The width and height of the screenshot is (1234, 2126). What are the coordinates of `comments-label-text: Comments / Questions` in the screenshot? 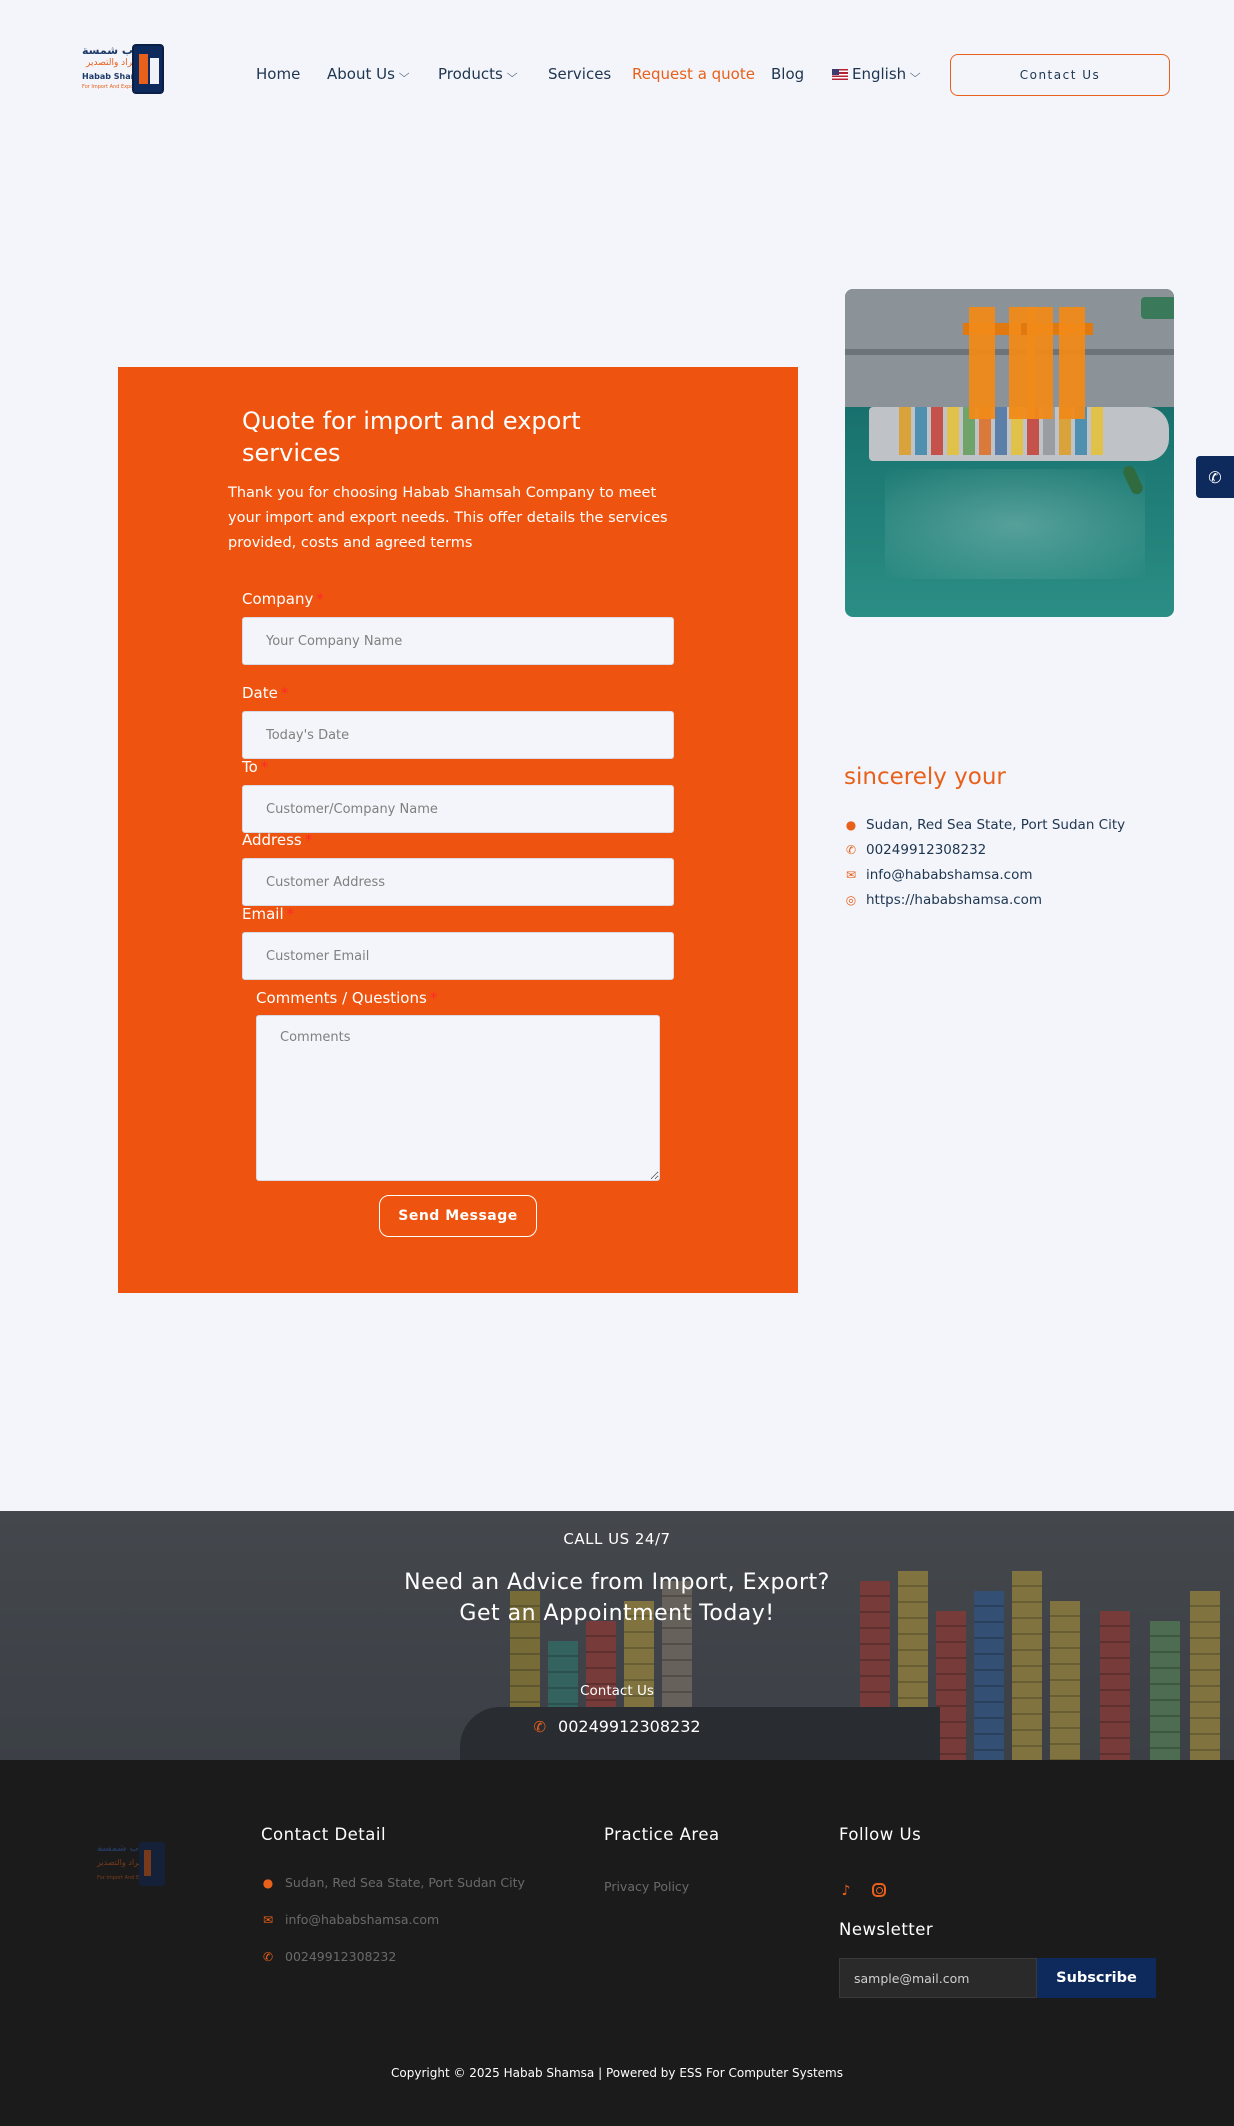 It's located at (341, 998).